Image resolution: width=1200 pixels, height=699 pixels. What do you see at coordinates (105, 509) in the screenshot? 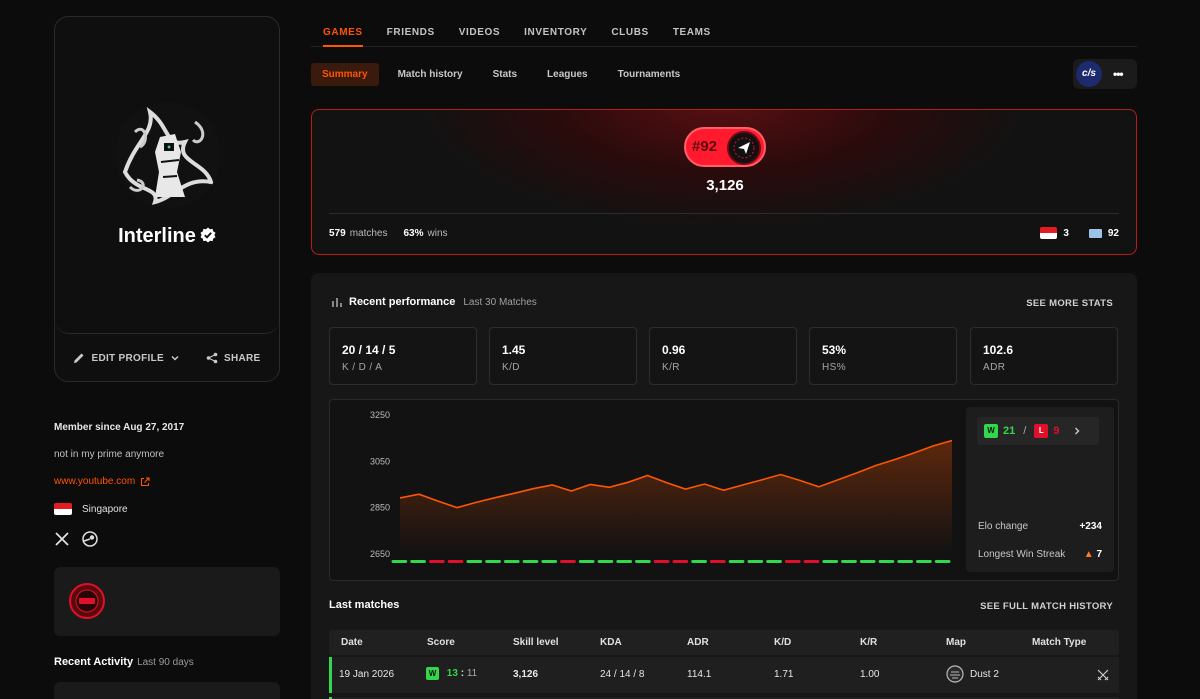
I see `country-name: Singapore` at bounding box center [105, 509].